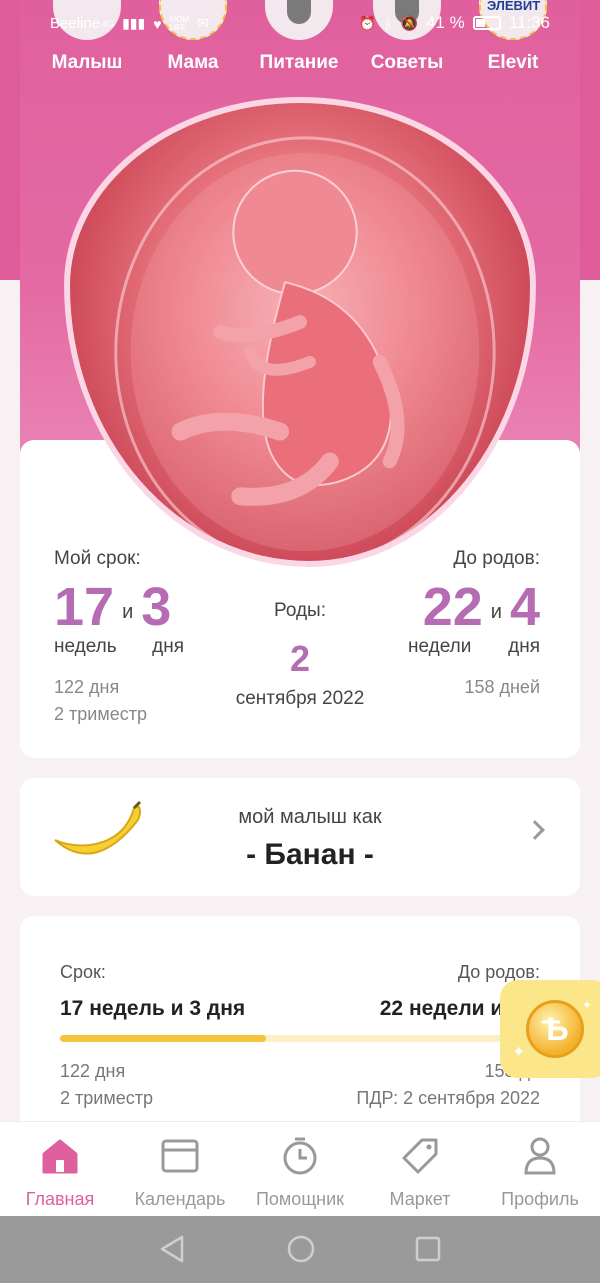 The image size is (600, 1283). Describe the element at coordinates (529, 22) in the screenshot. I see `clock: 11:36` at that location.